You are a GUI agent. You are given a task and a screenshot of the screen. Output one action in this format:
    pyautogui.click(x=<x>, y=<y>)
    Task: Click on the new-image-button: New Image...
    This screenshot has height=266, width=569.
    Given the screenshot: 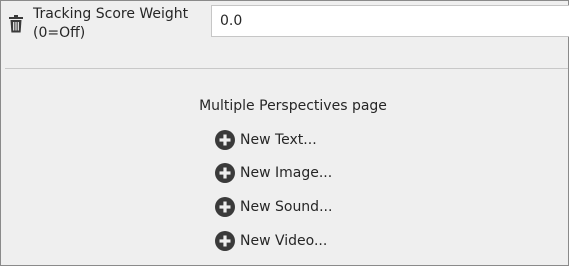 What is the action you would take?
    pyautogui.click(x=273, y=173)
    